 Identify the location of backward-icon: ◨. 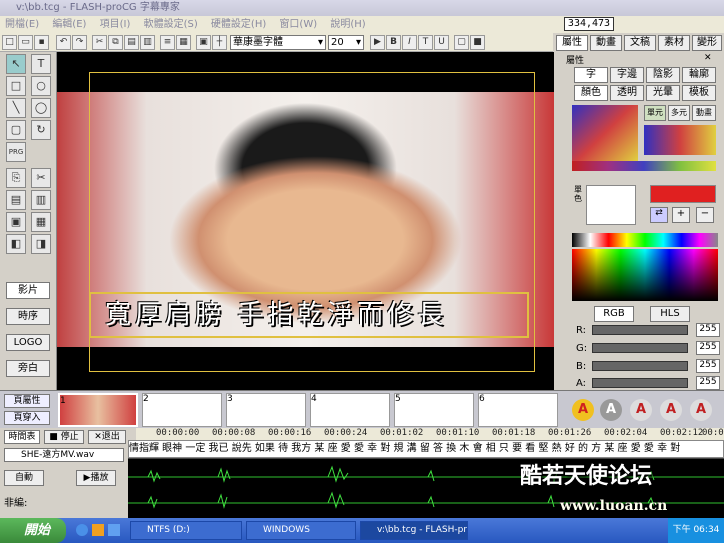
(41, 244).